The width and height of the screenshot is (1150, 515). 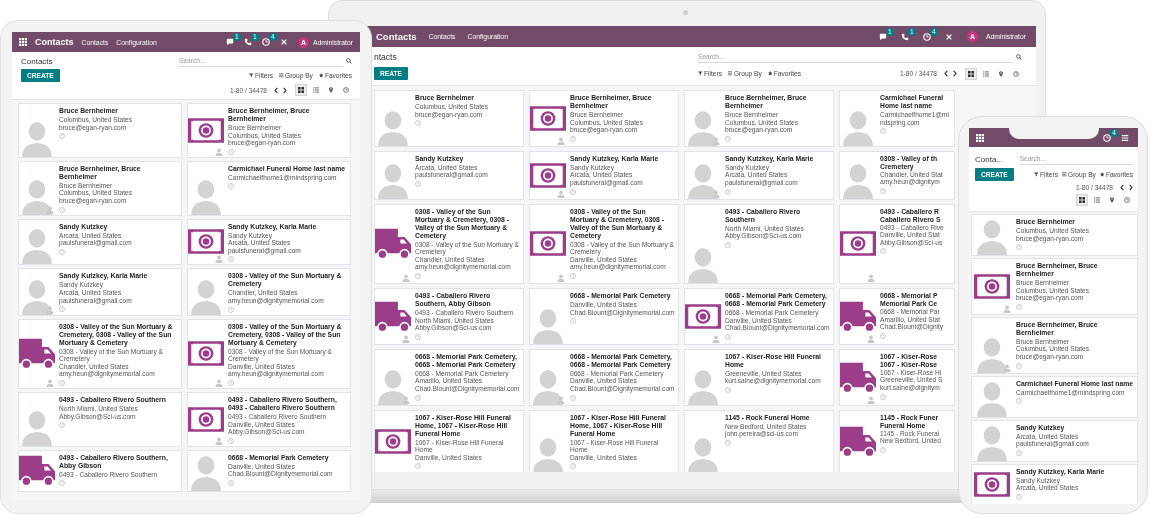 What do you see at coordinates (396, 36) in the screenshot?
I see `app-title: Contacts` at bounding box center [396, 36].